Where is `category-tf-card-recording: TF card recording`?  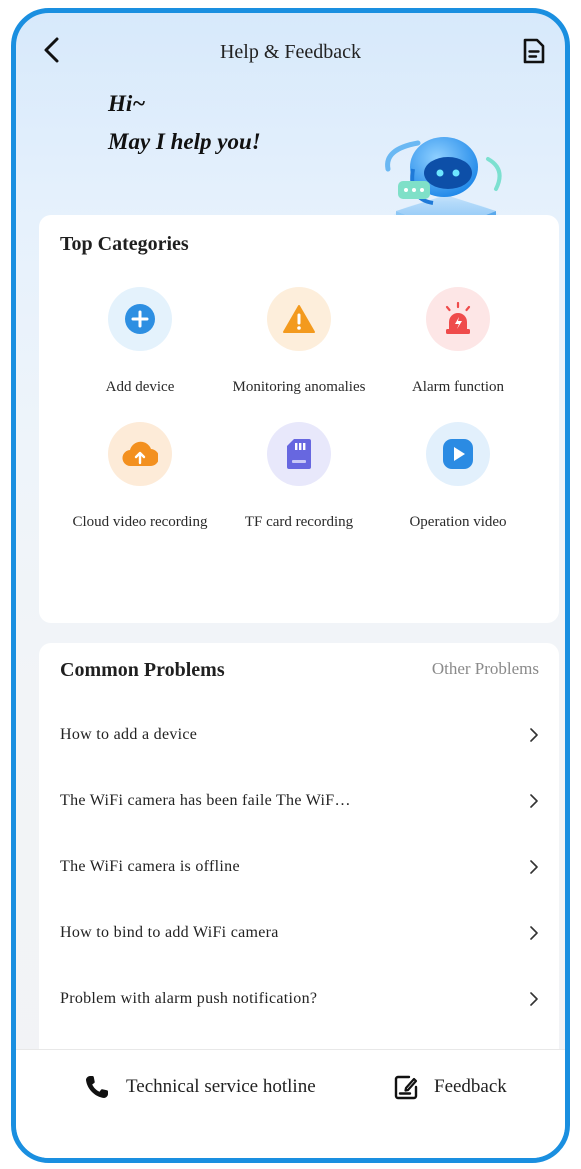
category-tf-card-recording: TF card recording is located at coordinates (299, 476).